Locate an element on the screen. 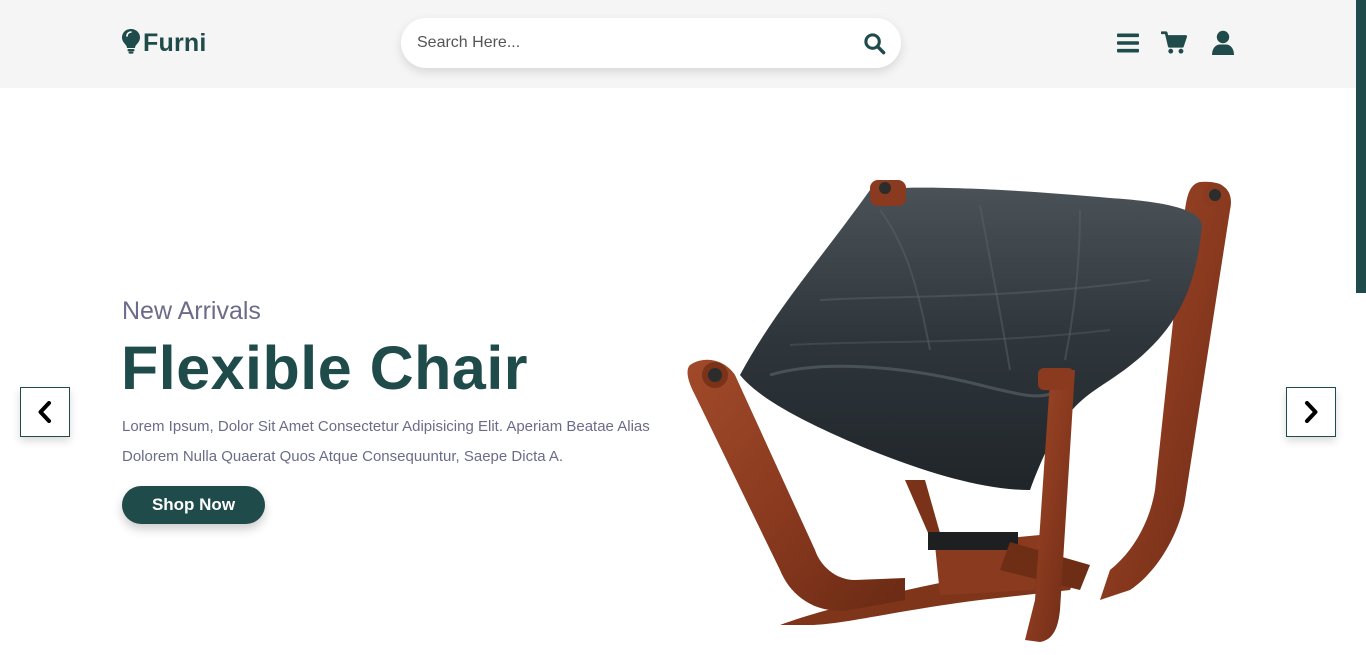 Image resolution: width=1366 pixels, height=655 pixels. user-icon is located at coordinates (1223, 42).